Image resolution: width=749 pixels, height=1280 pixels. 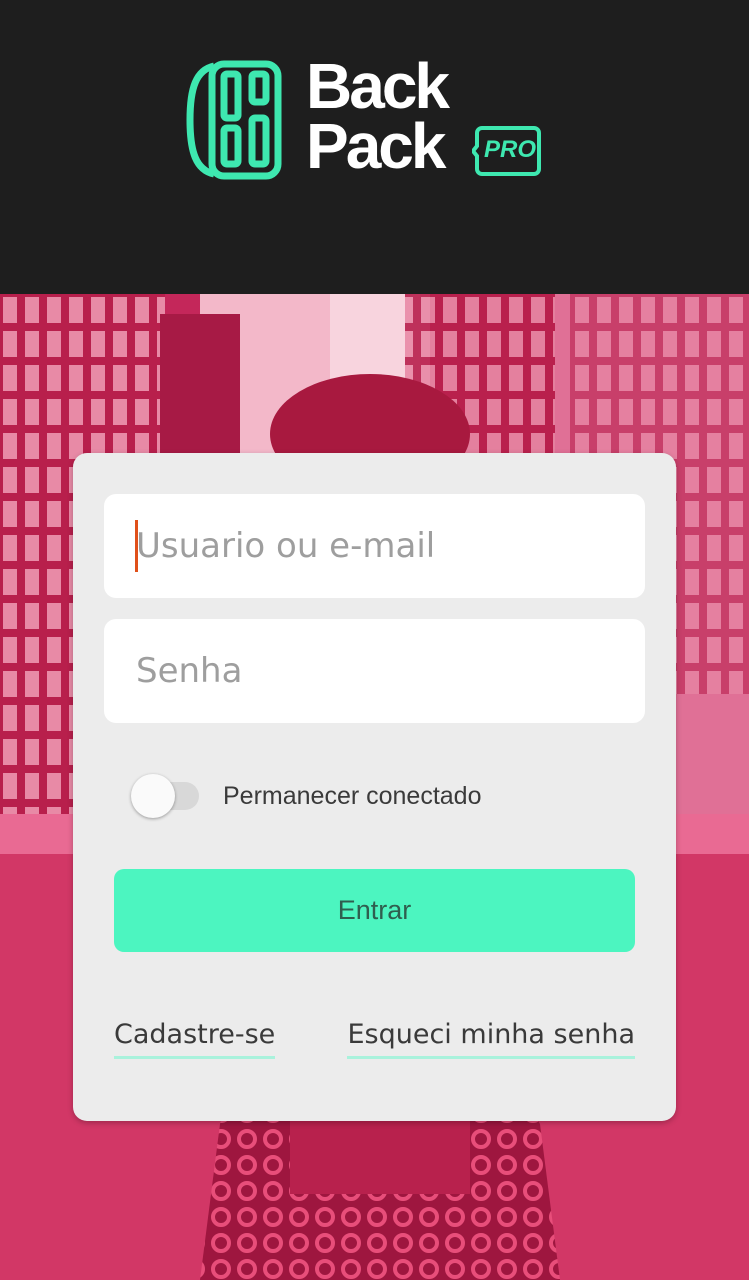 What do you see at coordinates (136, 546) in the screenshot?
I see `text-cursor` at bounding box center [136, 546].